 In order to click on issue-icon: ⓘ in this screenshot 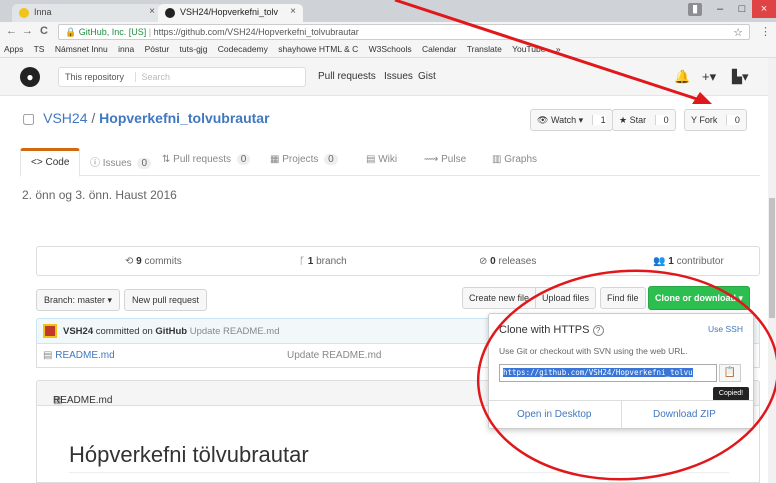, I will do `click(95, 163)`.